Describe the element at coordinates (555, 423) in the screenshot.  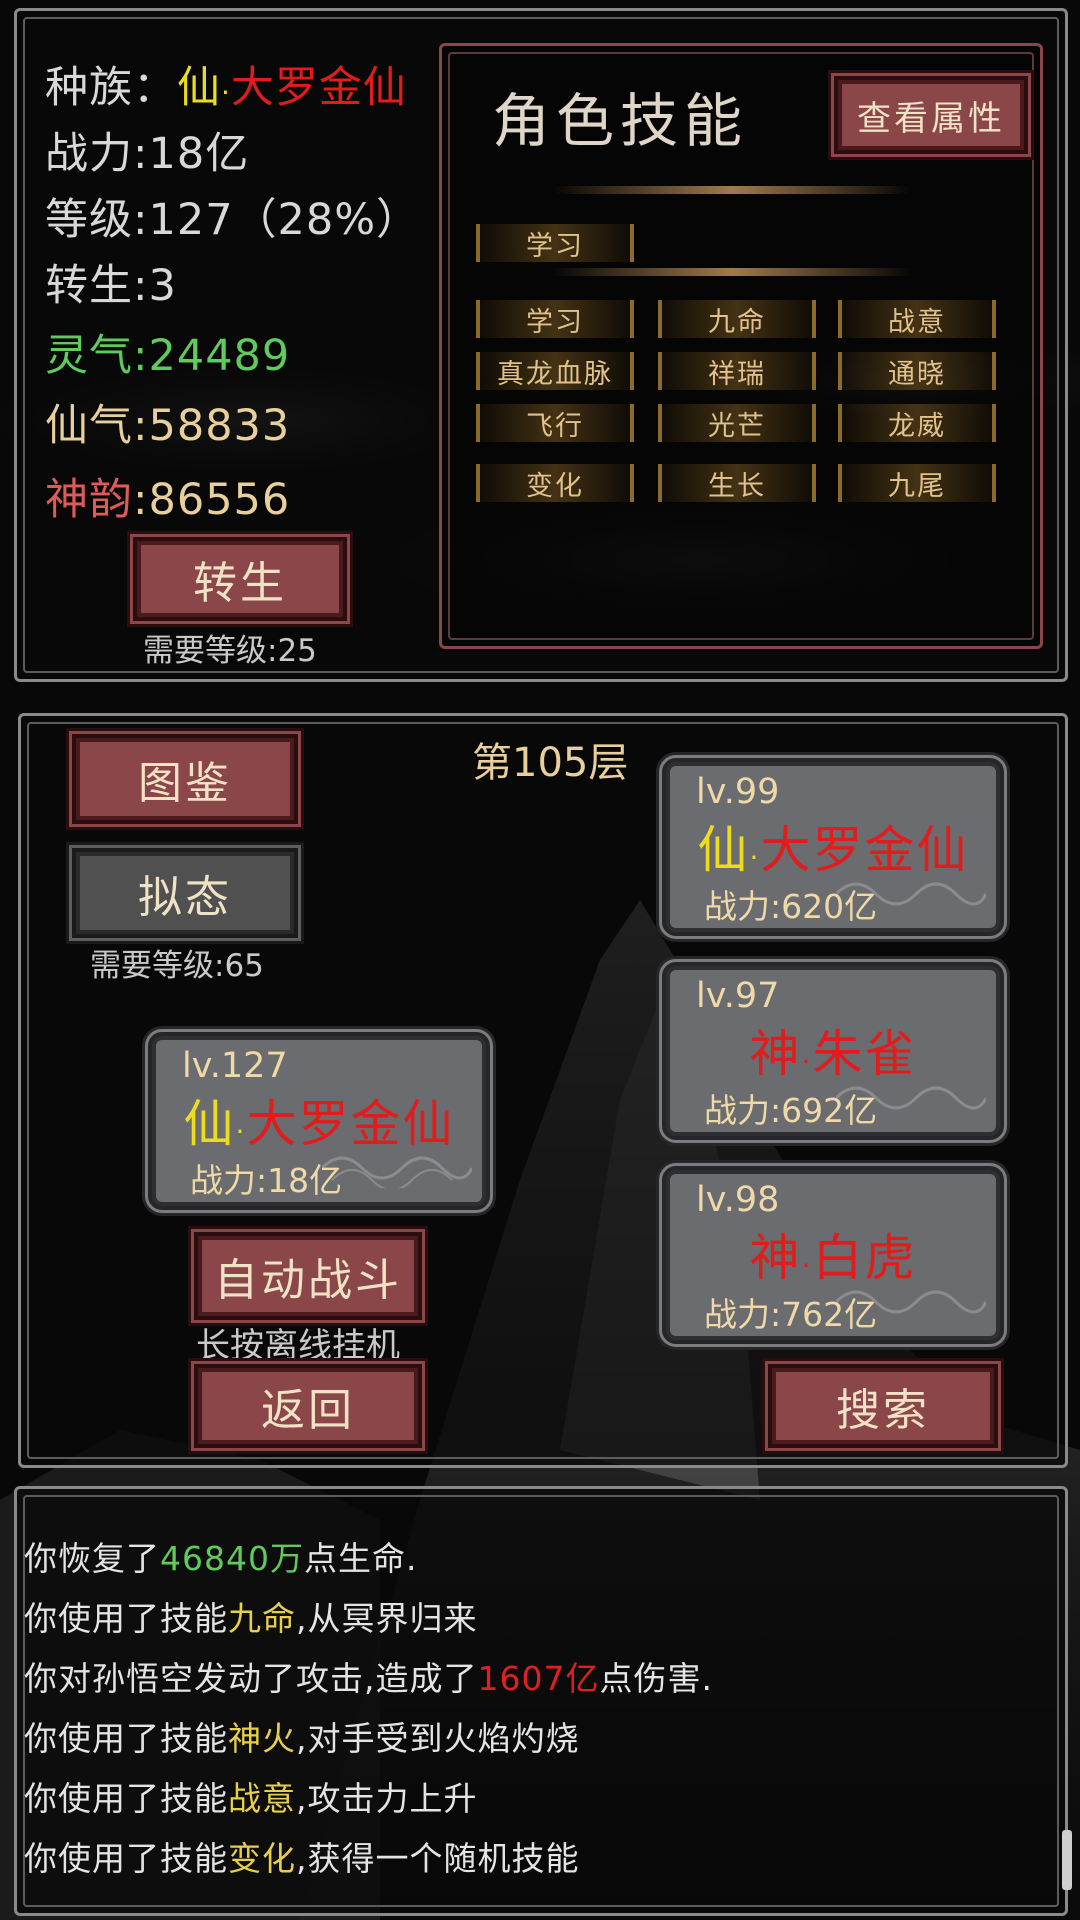
I see `skill-slot: 飞行` at that location.